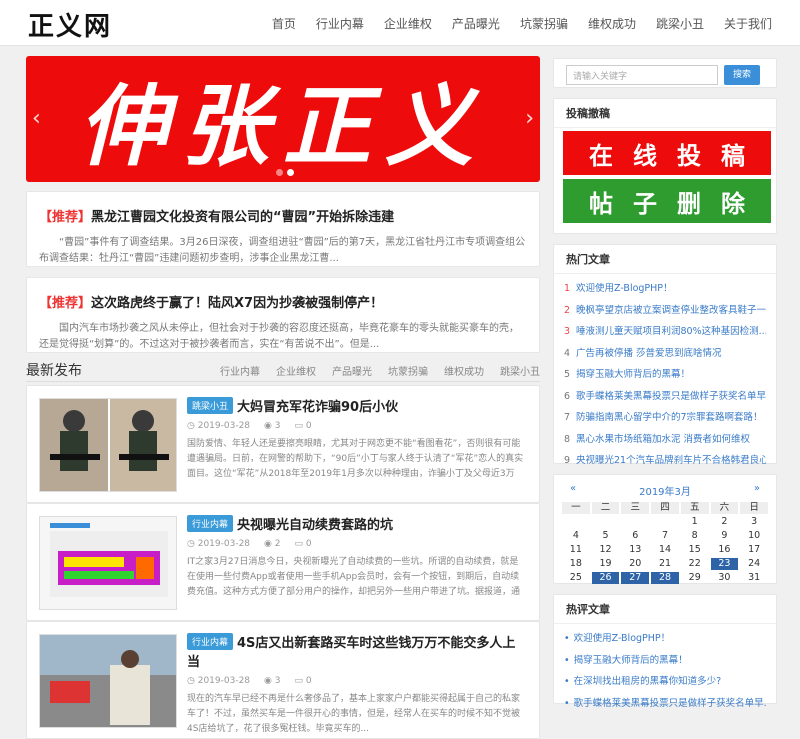 Image resolution: width=800 pixels, height=739 pixels. I want to click on online-submit-banner: 在线投稿, so click(667, 153).